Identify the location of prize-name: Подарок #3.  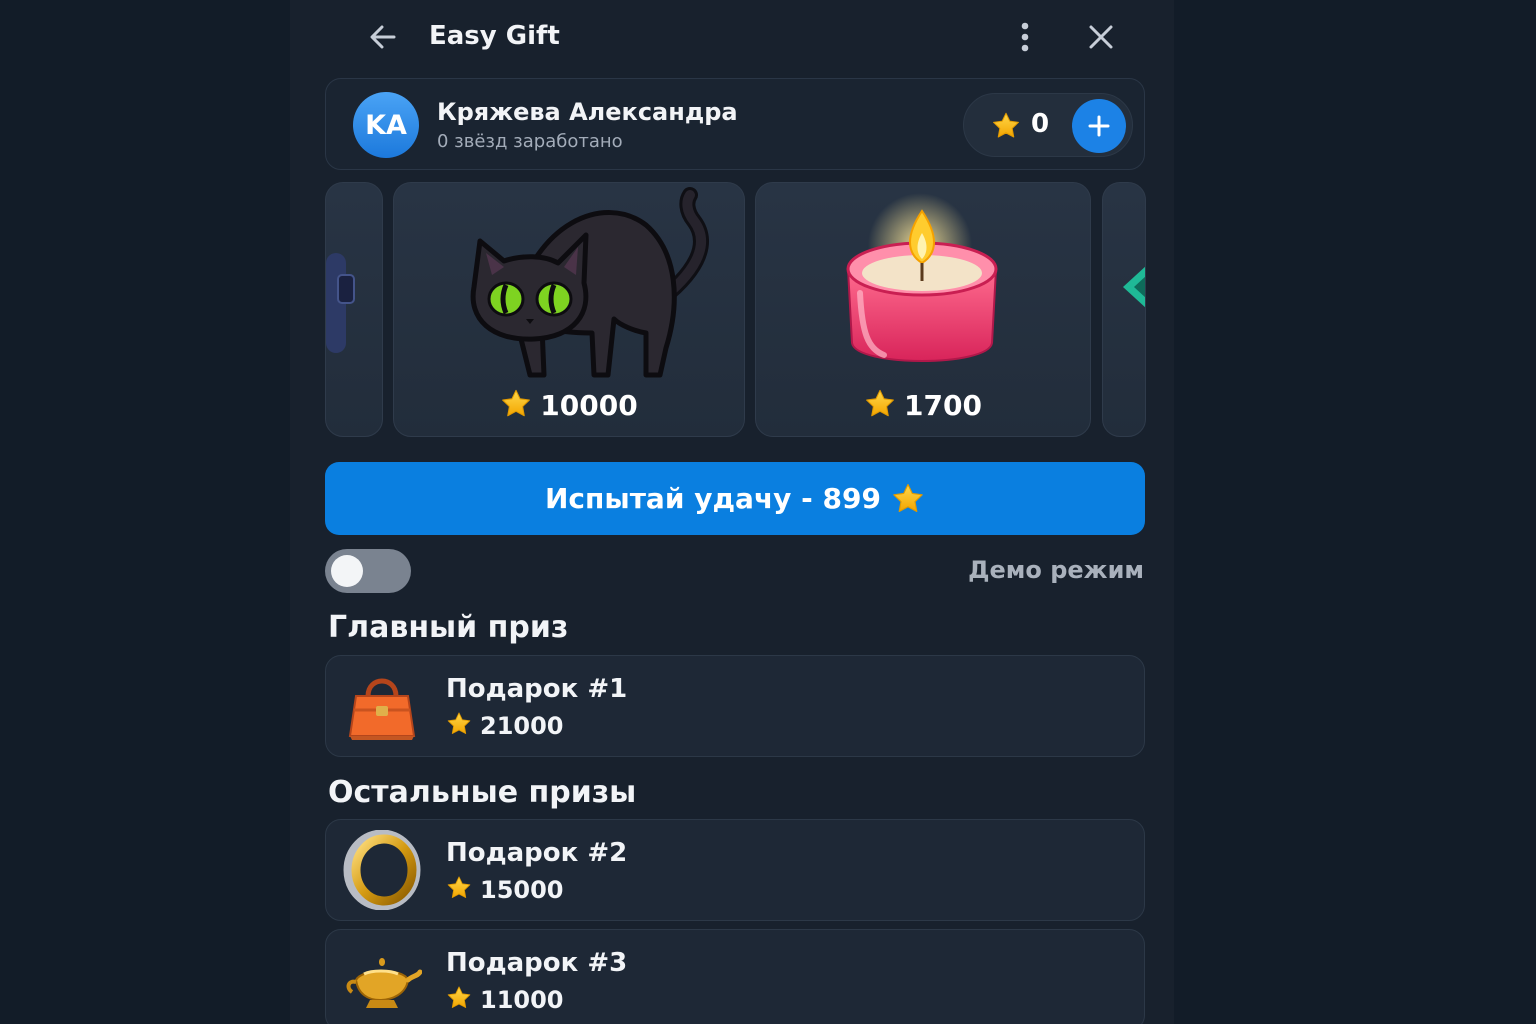
(537, 963).